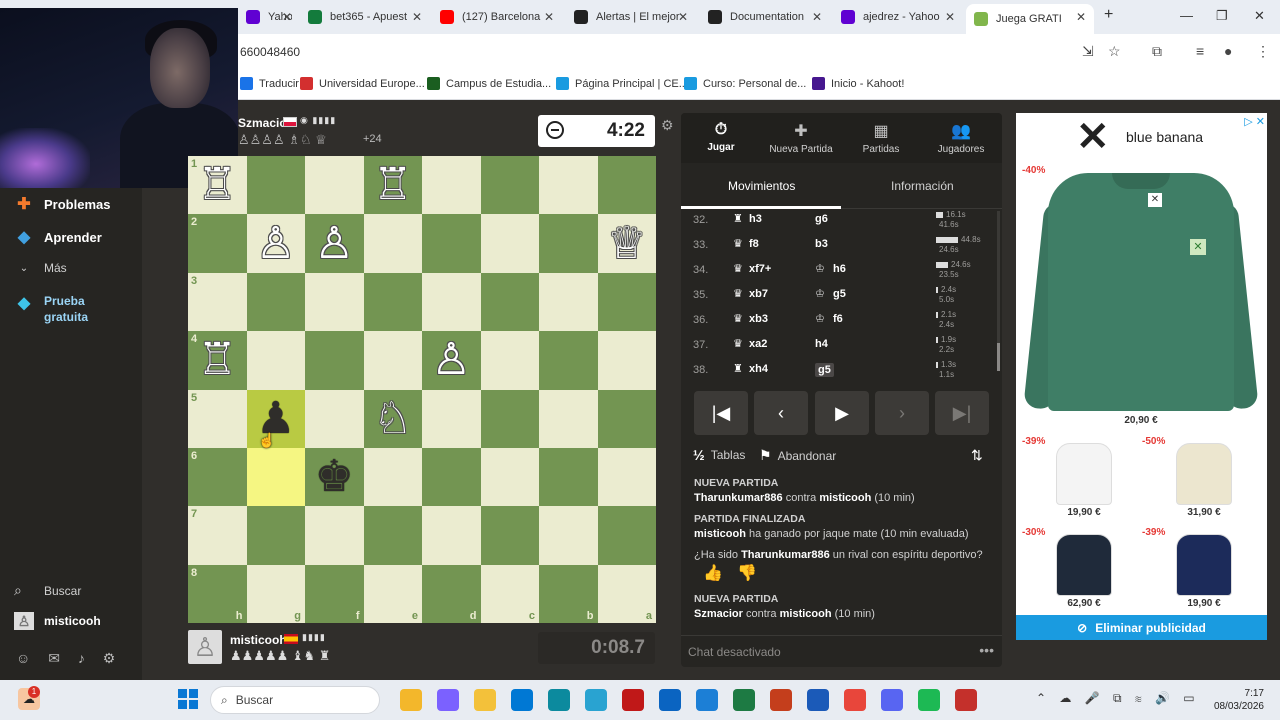 Image resolution: width=1280 pixels, height=720 pixels. What do you see at coordinates (1263, 51) in the screenshot?
I see `menu-icon: ⋮` at bounding box center [1263, 51].